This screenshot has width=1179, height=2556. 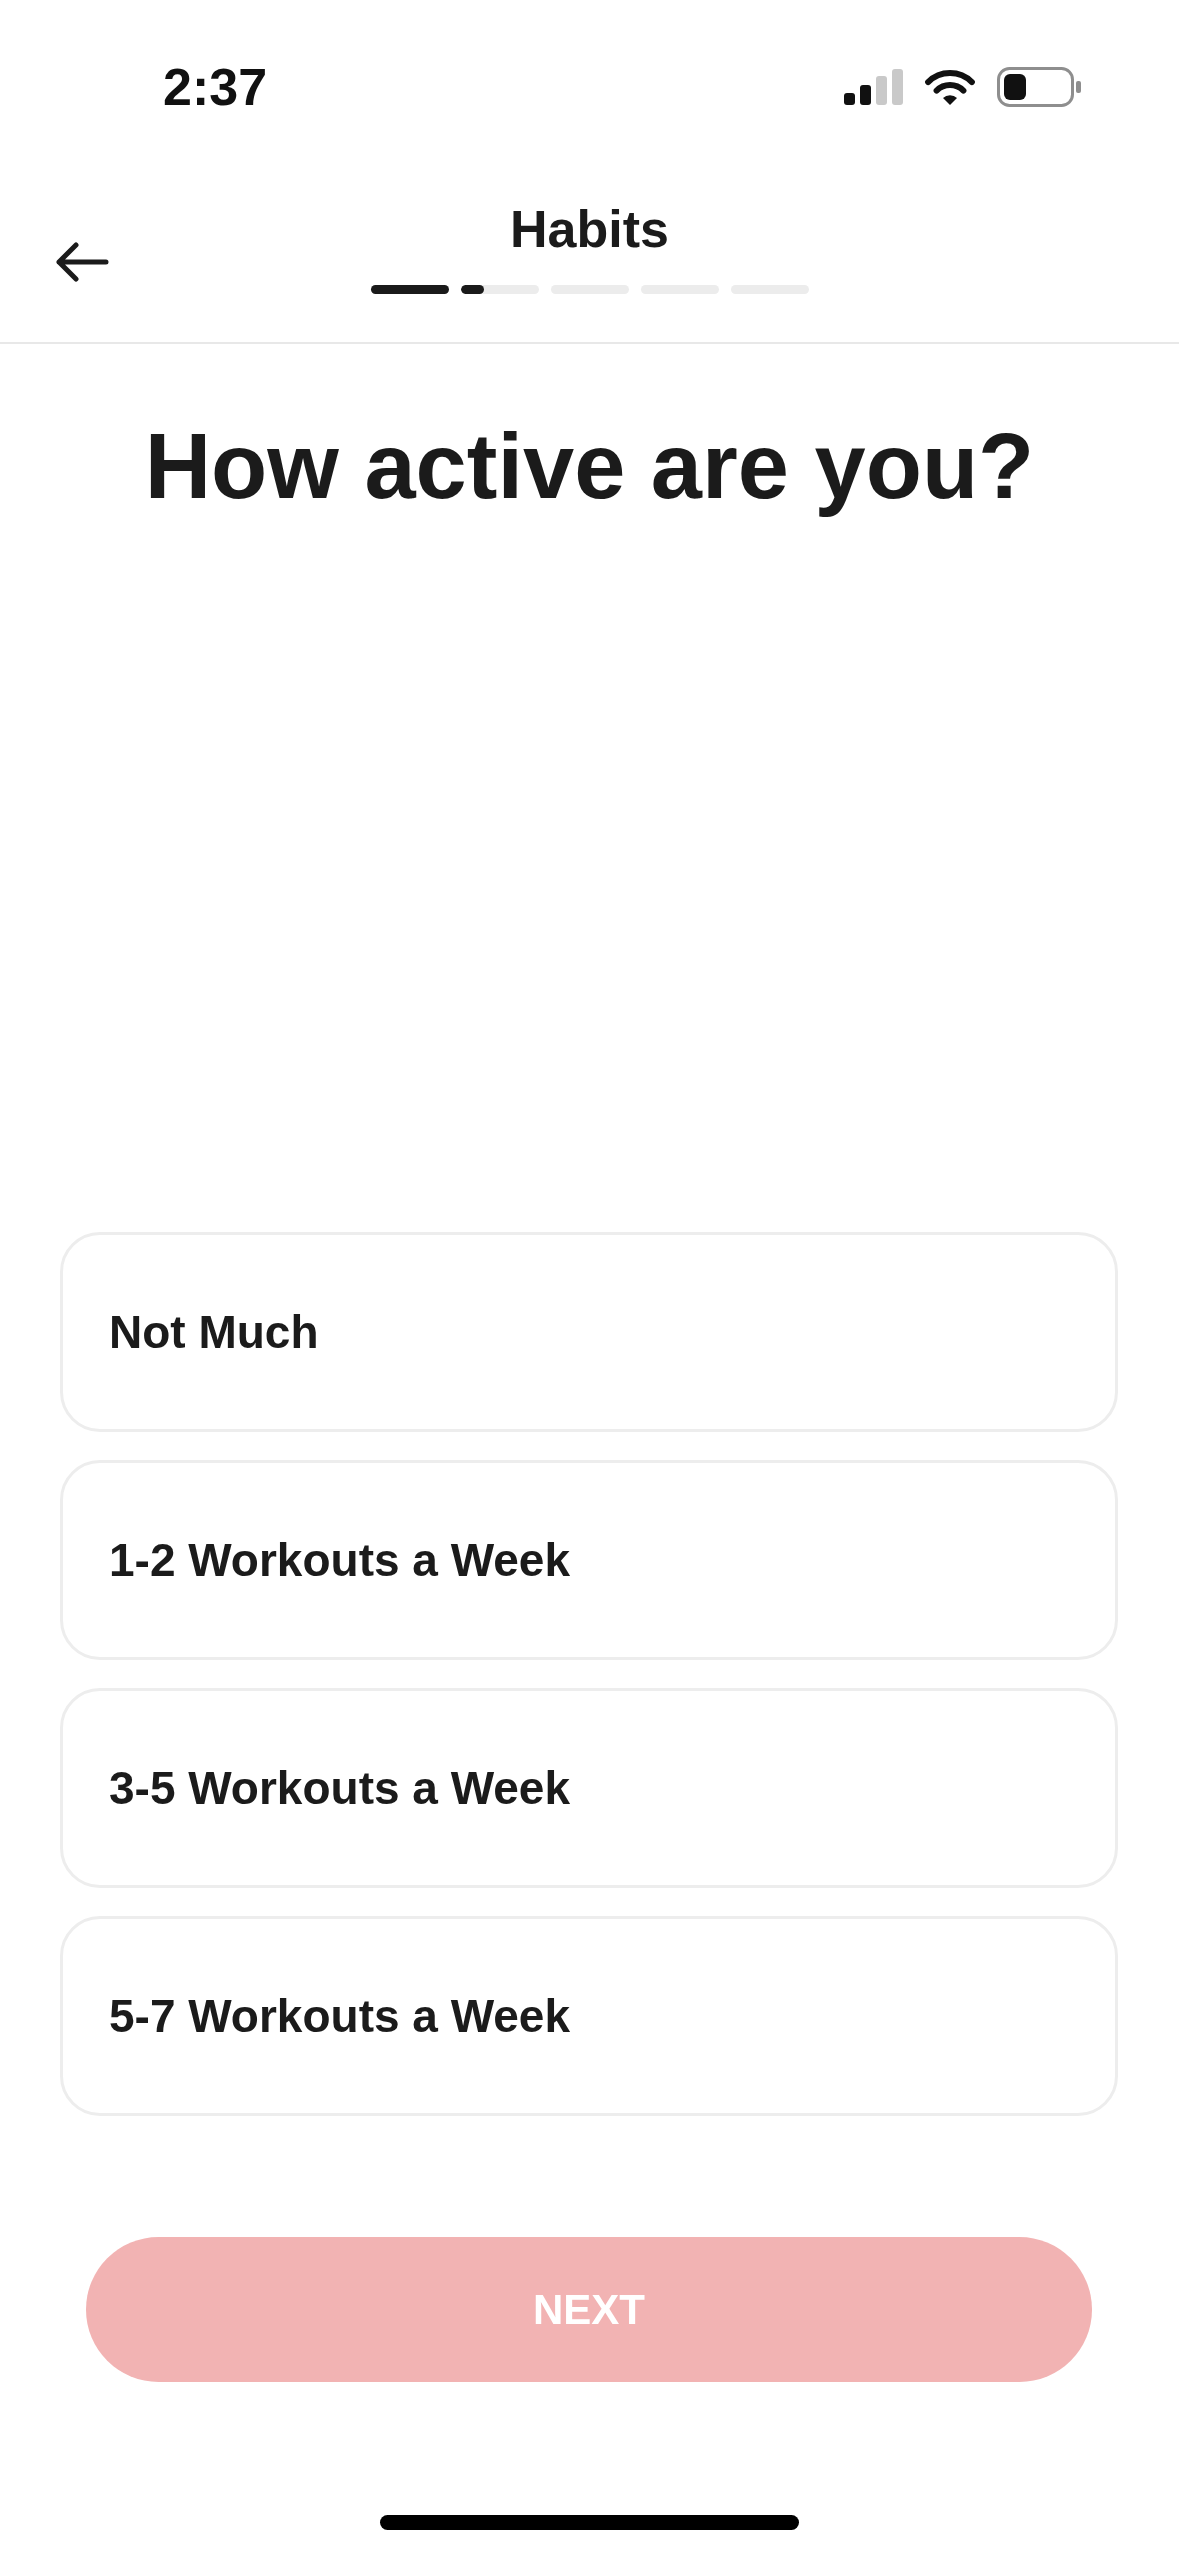 I want to click on wifi-icon, so click(x=950, y=87).